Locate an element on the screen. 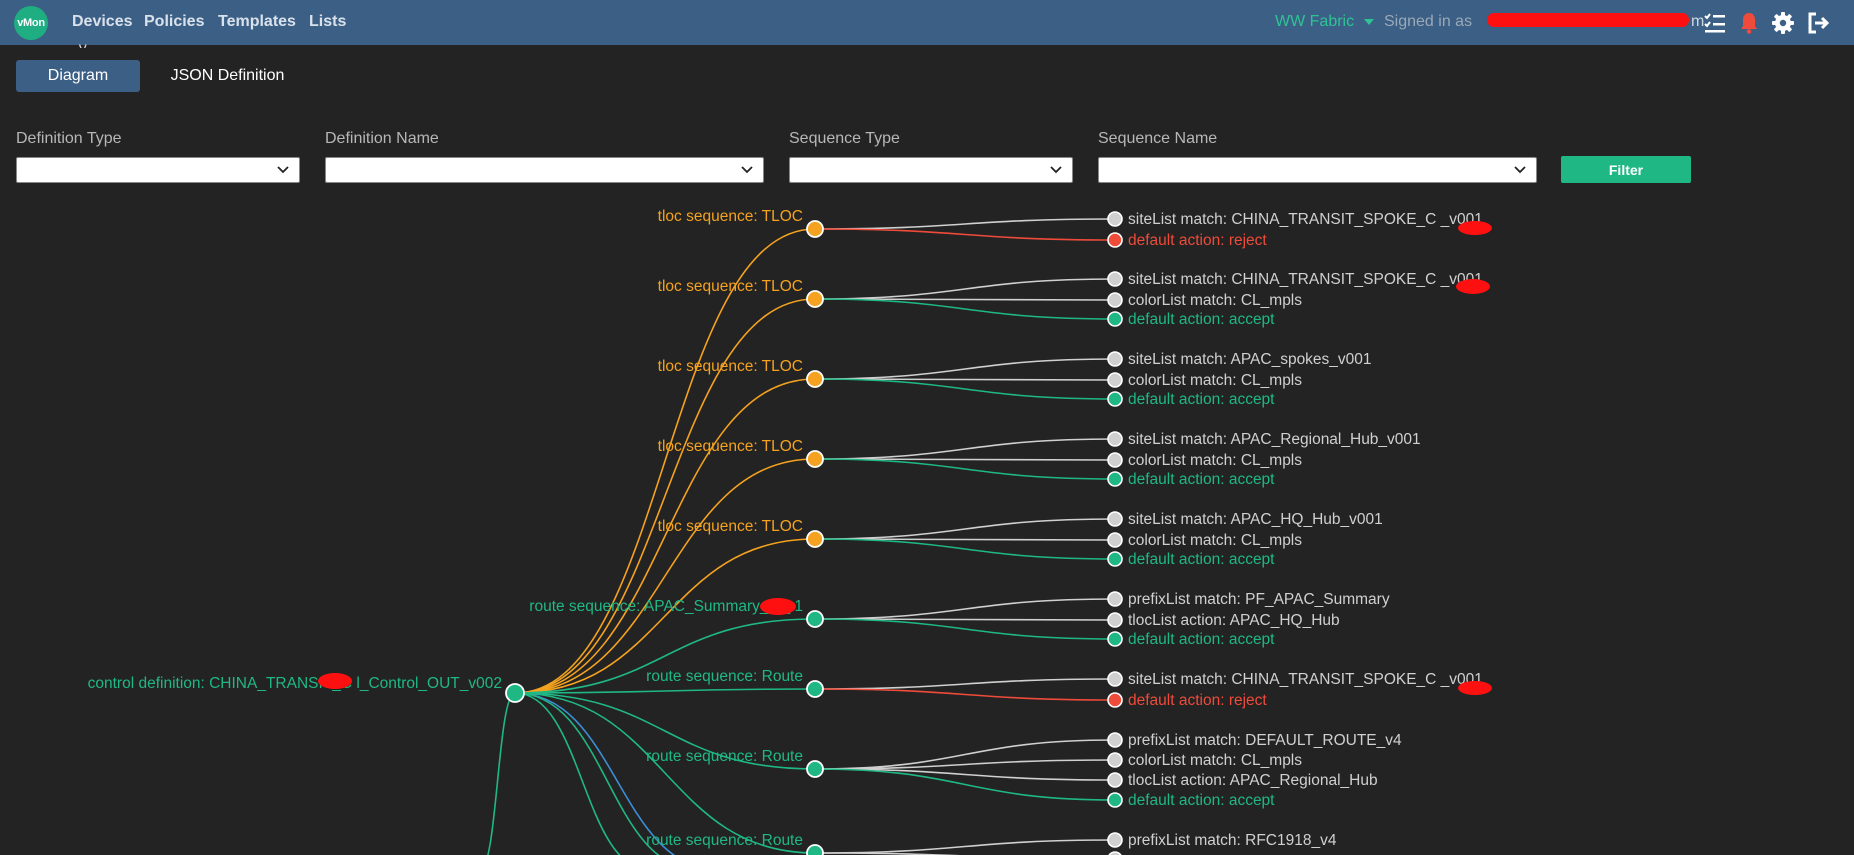 The image size is (1854, 855). leaf-label: tlocList action: APAC_Regional_Hub is located at coordinates (1253, 780).